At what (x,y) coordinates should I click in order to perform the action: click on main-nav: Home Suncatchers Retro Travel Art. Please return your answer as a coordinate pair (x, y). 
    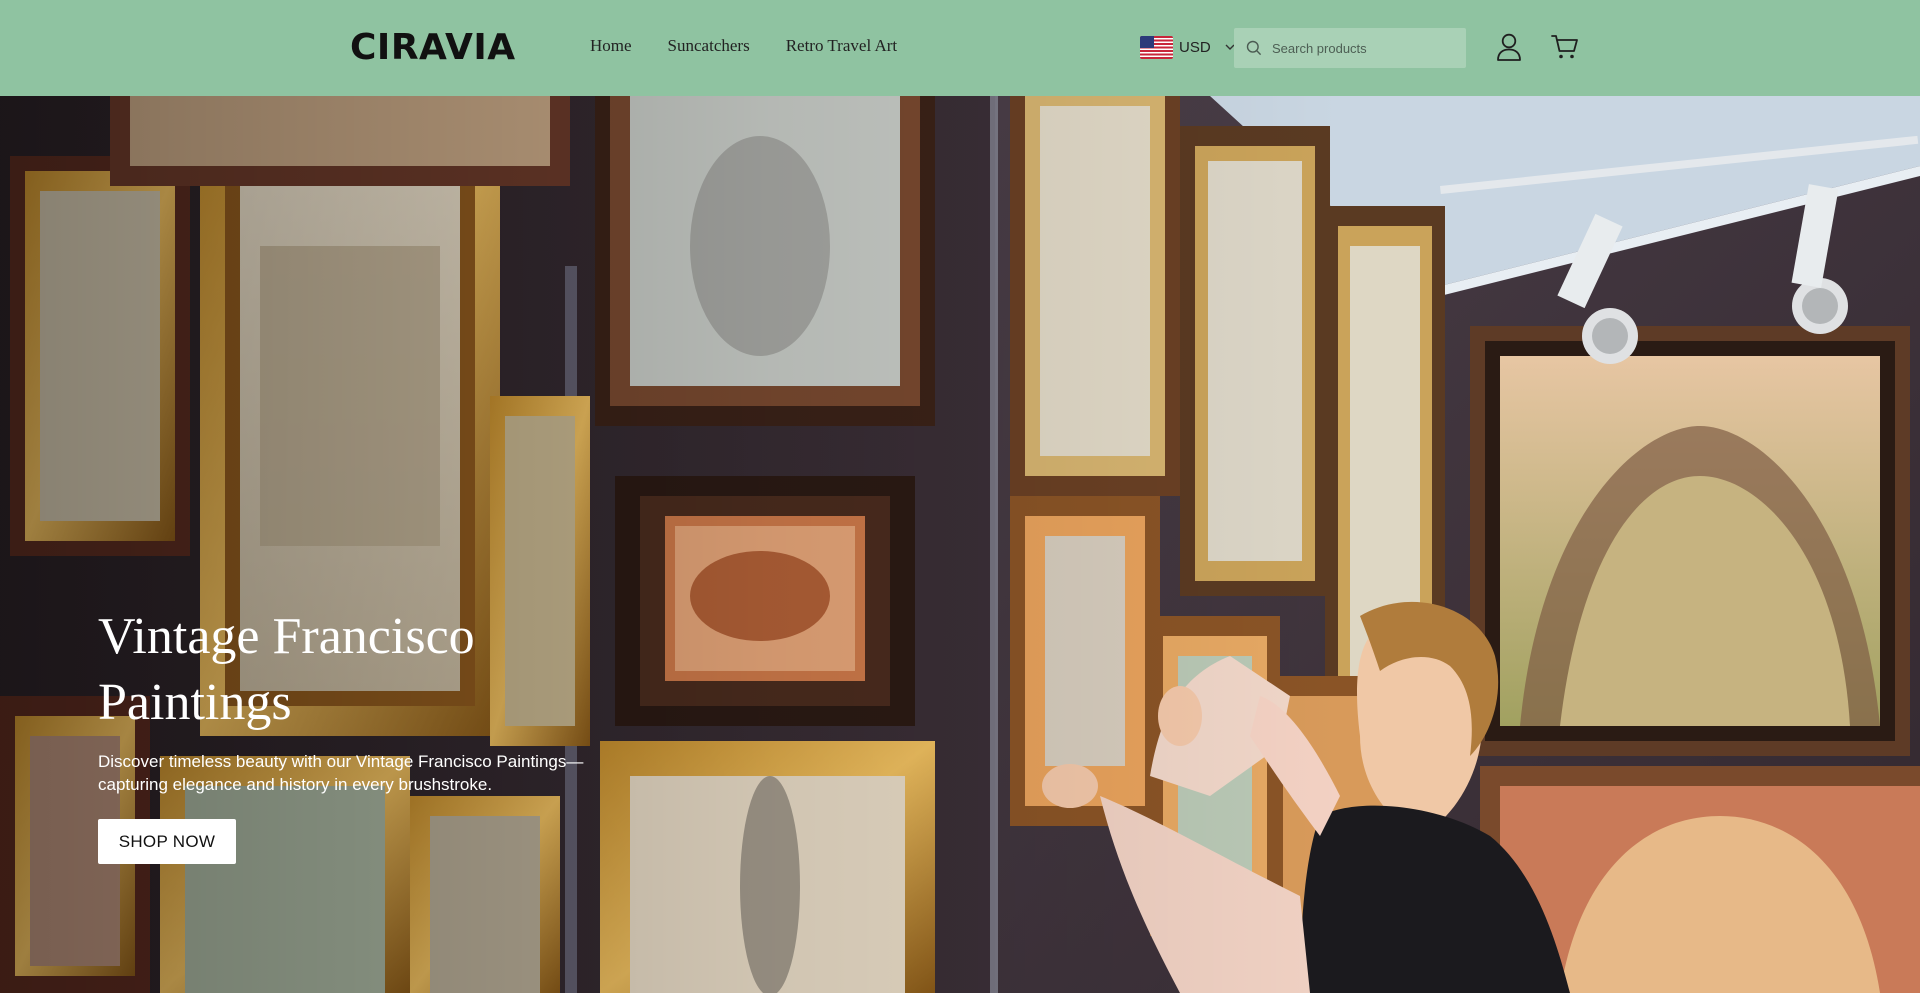
    Looking at the image, I should click on (743, 46).